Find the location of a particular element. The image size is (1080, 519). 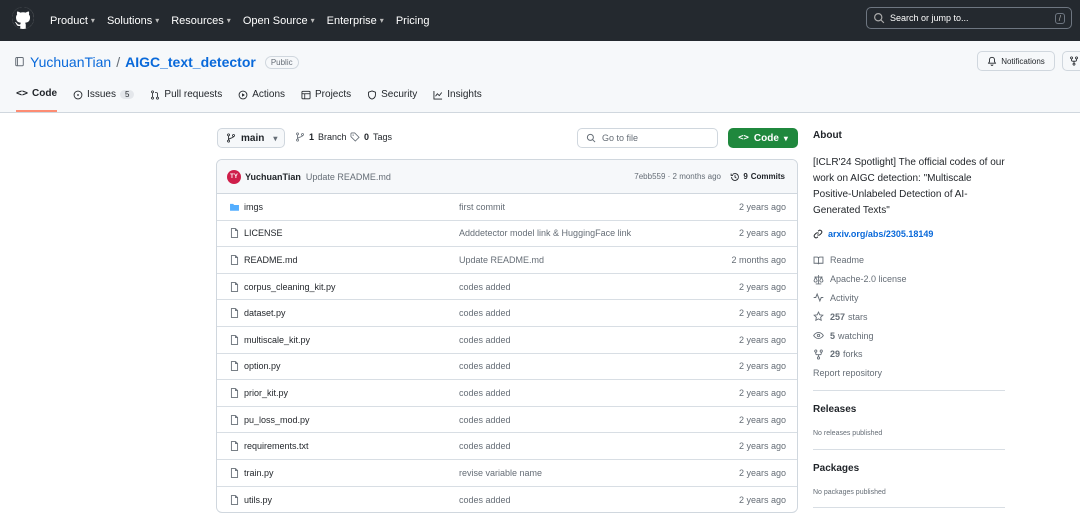

branch-name: main is located at coordinates (253, 138).